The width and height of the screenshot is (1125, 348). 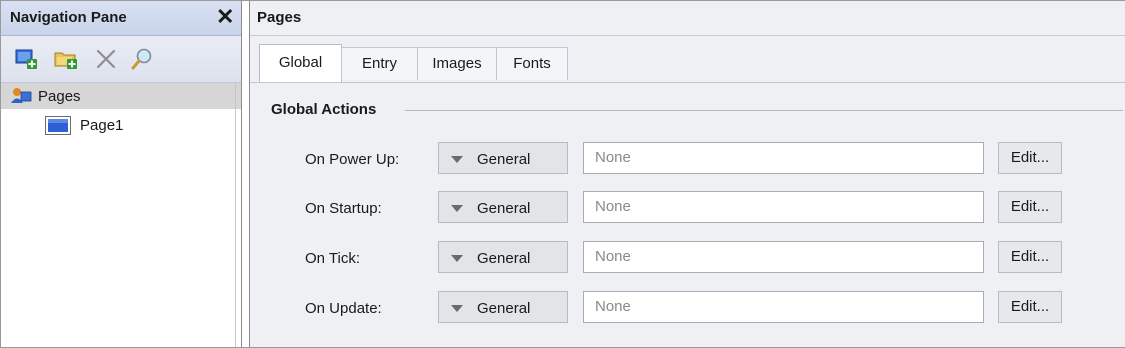 What do you see at coordinates (457, 63) in the screenshot?
I see `tab-images: Images` at bounding box center [457, 63].